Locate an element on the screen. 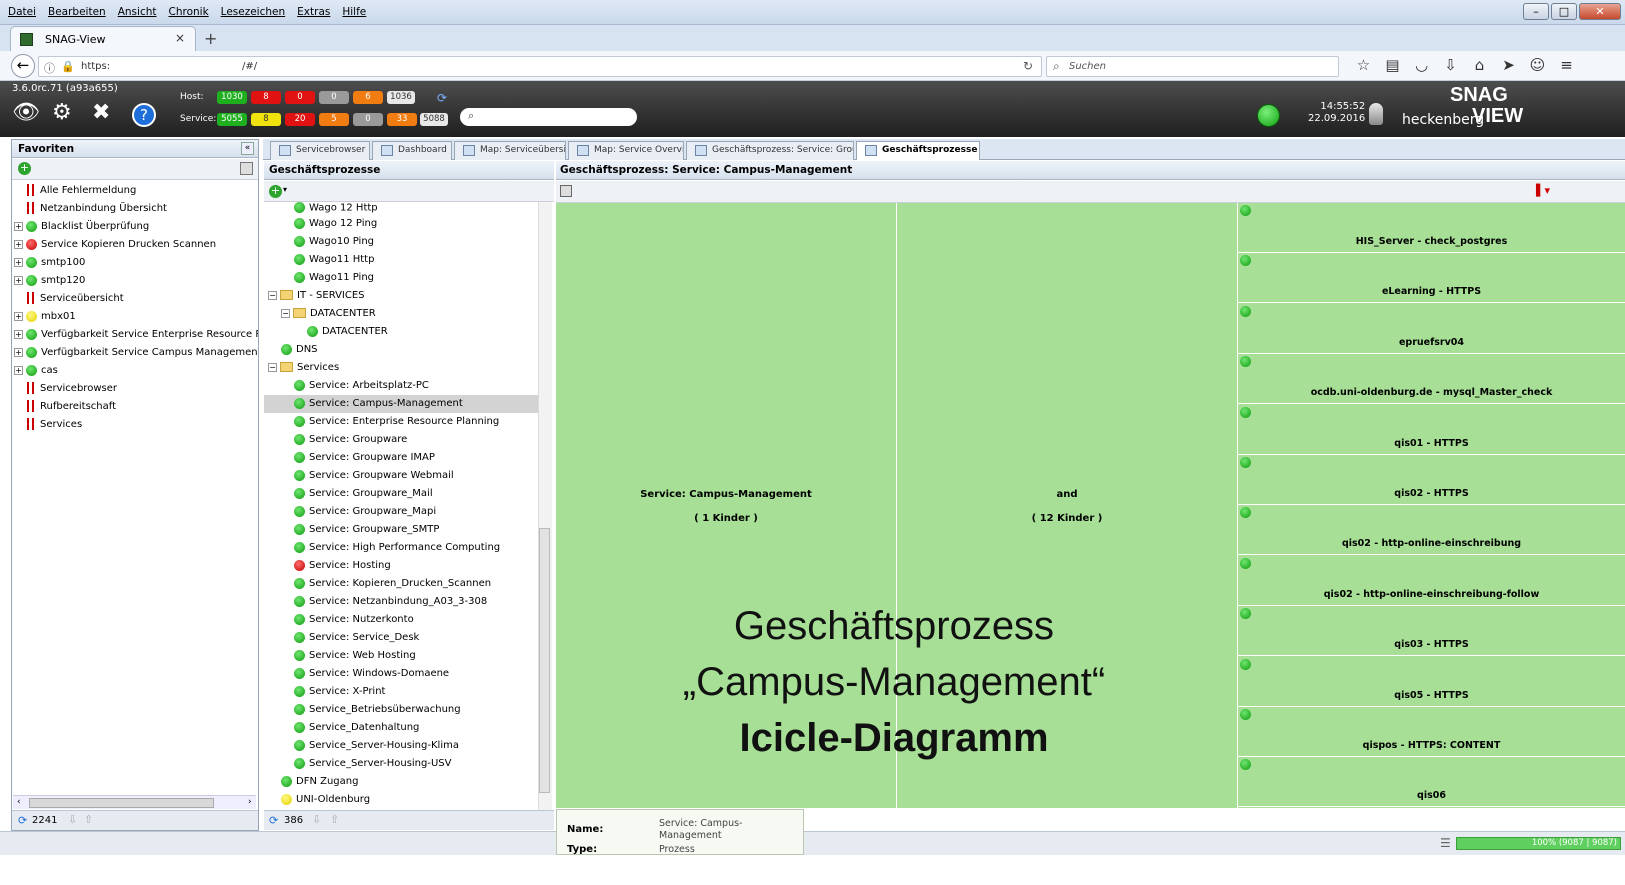 This screenshot has height=885, width=1625. process-tree-item: Service_Betriebsüberwachung is located at coordinates (401, 710).